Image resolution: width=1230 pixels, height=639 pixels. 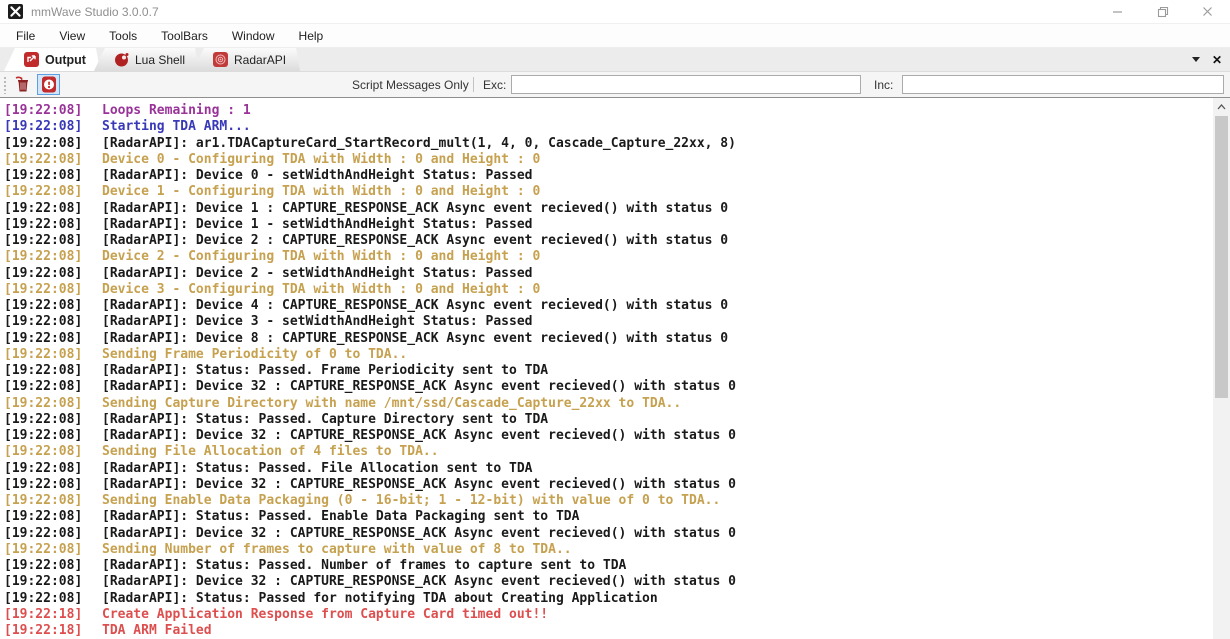 I want to click on scrollbar-thumb, so click(x=1221, y=257).